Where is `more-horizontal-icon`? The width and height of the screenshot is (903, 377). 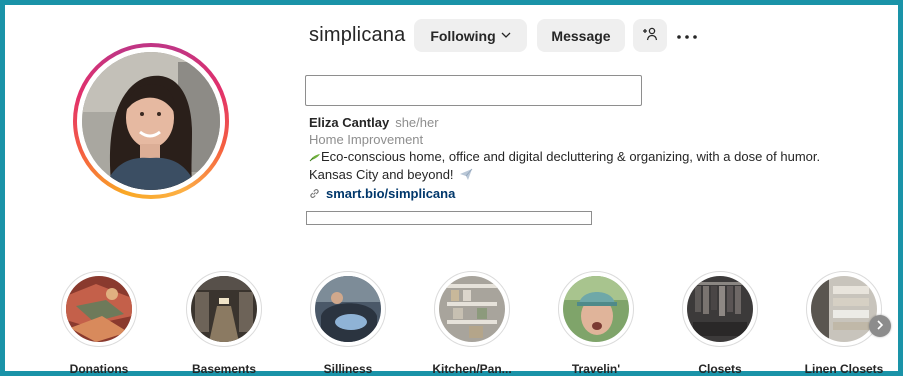 more-horizontal-icon is located at coordinates (687, 35).